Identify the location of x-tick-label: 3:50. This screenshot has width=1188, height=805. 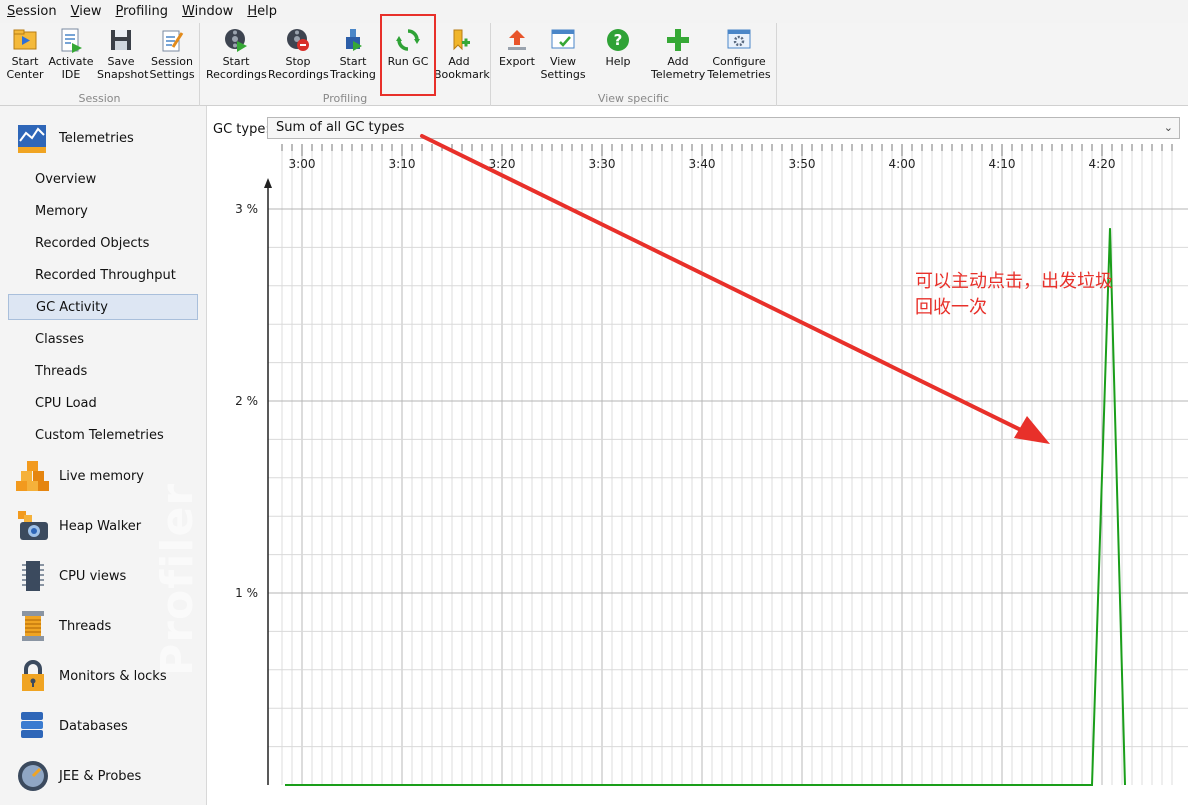
(802, 164).